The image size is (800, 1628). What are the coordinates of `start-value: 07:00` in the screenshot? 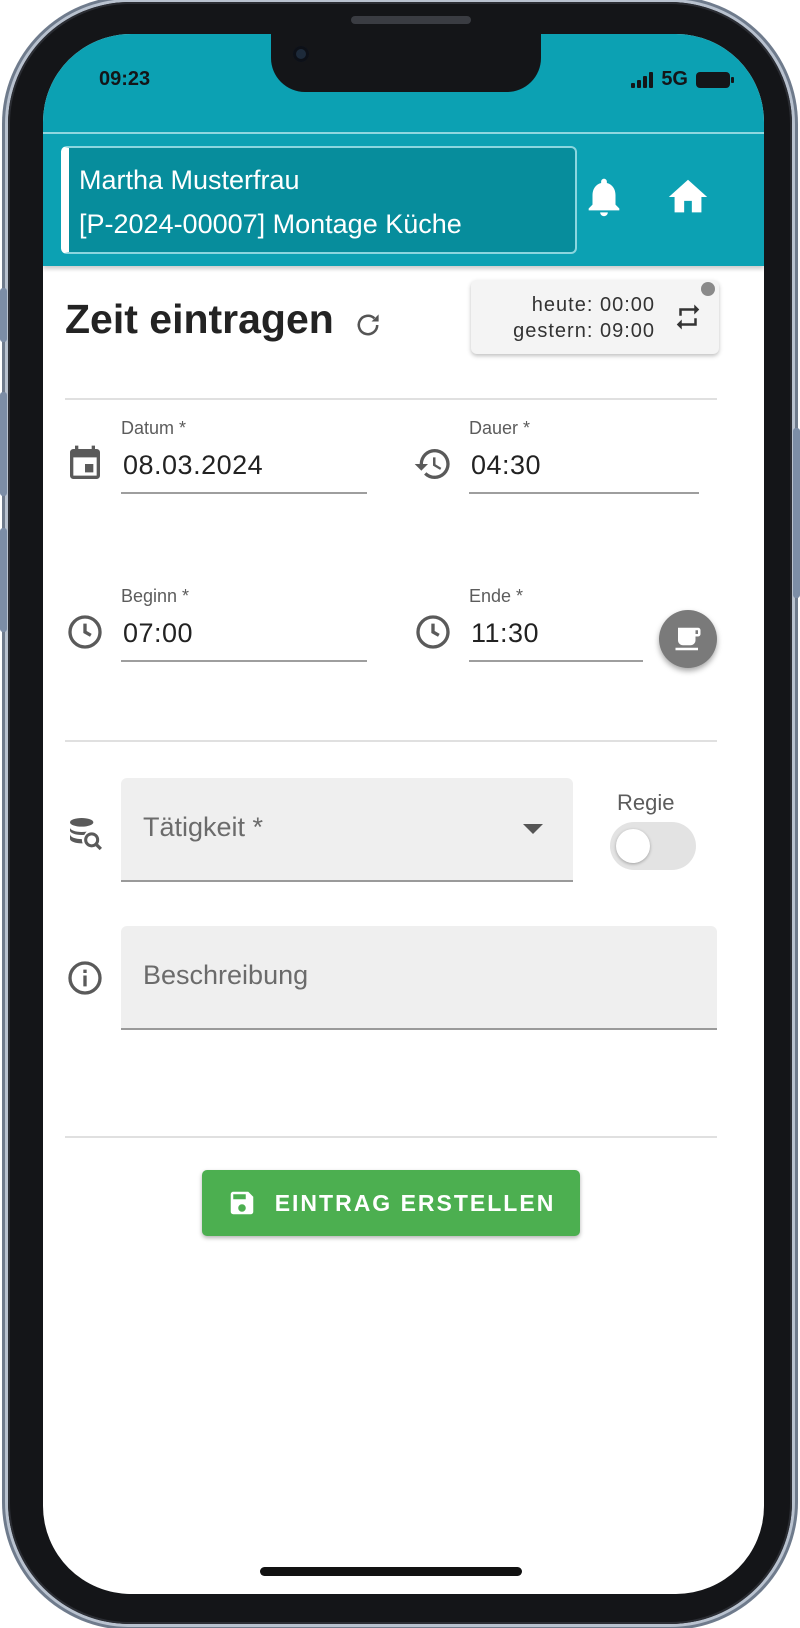 It's located at (158, 633).